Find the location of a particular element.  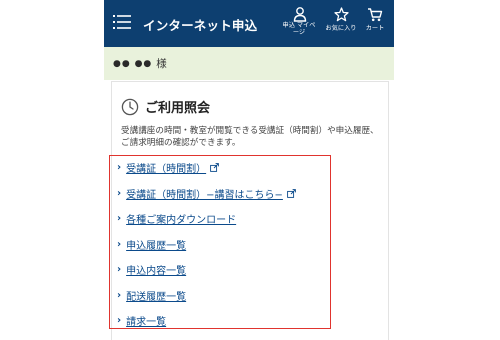

user-icon is located at coordinates (300, 14).